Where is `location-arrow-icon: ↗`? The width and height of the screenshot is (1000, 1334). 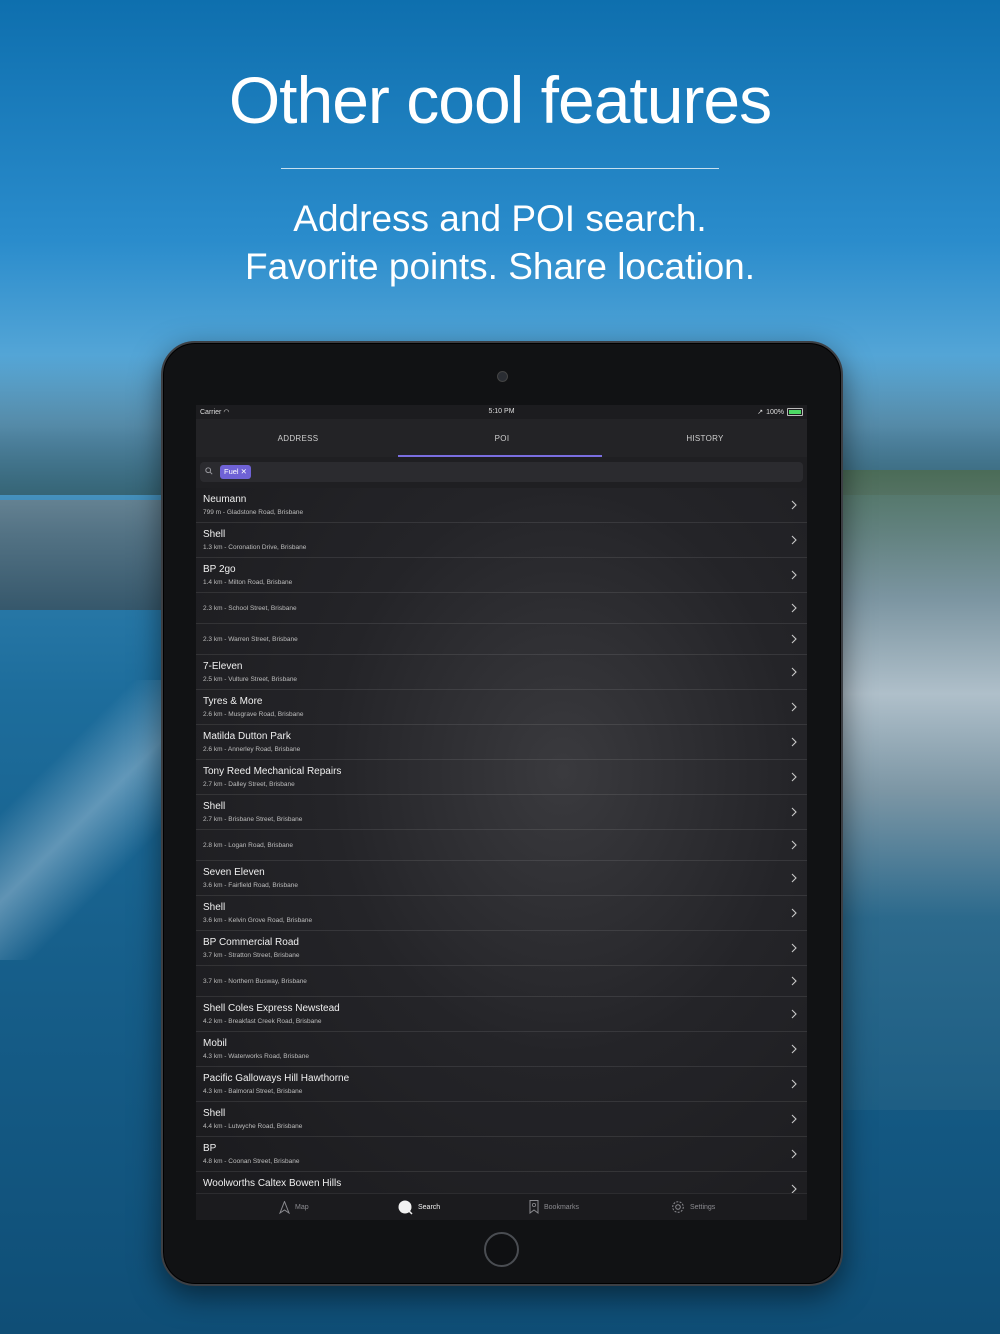
location-arrow-icon: ↗ is located at coordinates (760, 412).